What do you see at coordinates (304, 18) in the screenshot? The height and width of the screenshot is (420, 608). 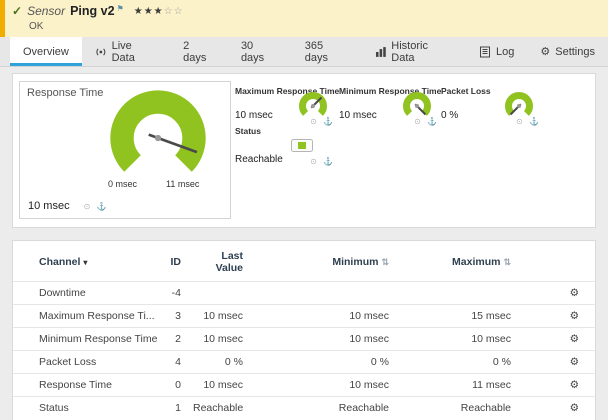 I see `sensor-header: ✓ Sensor Ping v2 ⚑ ★★★☆☆ OK` at bounding box center [304, 18].